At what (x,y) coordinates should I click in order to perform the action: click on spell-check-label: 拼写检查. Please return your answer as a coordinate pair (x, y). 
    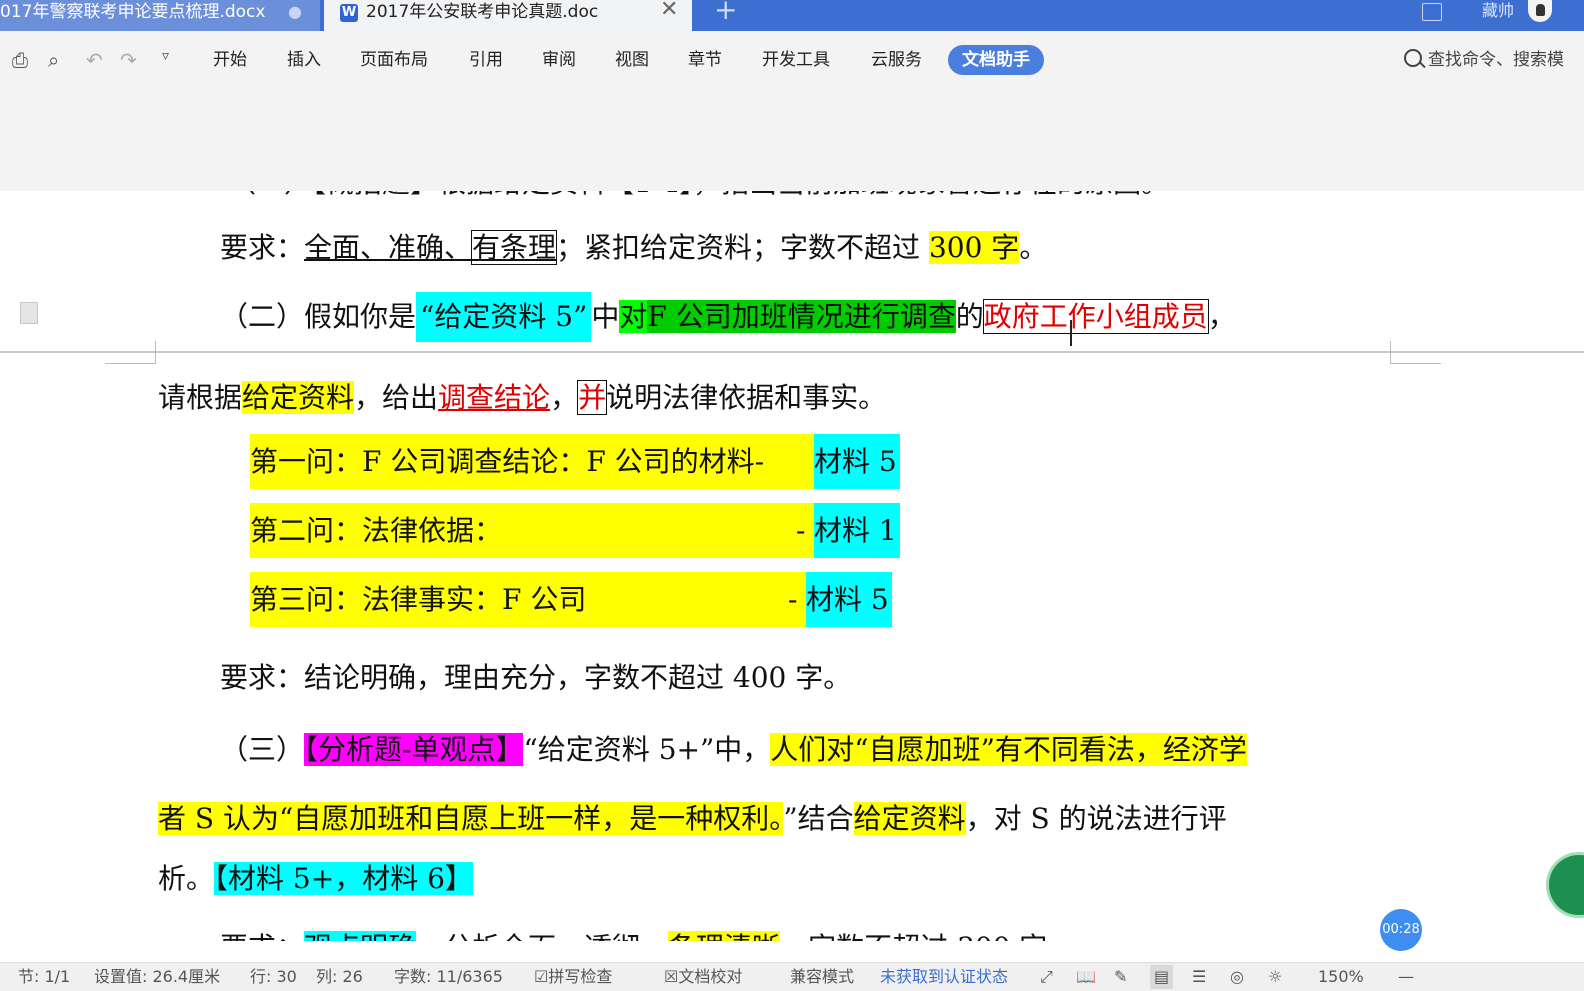
    Looking at the image, I should click on (580, 976).